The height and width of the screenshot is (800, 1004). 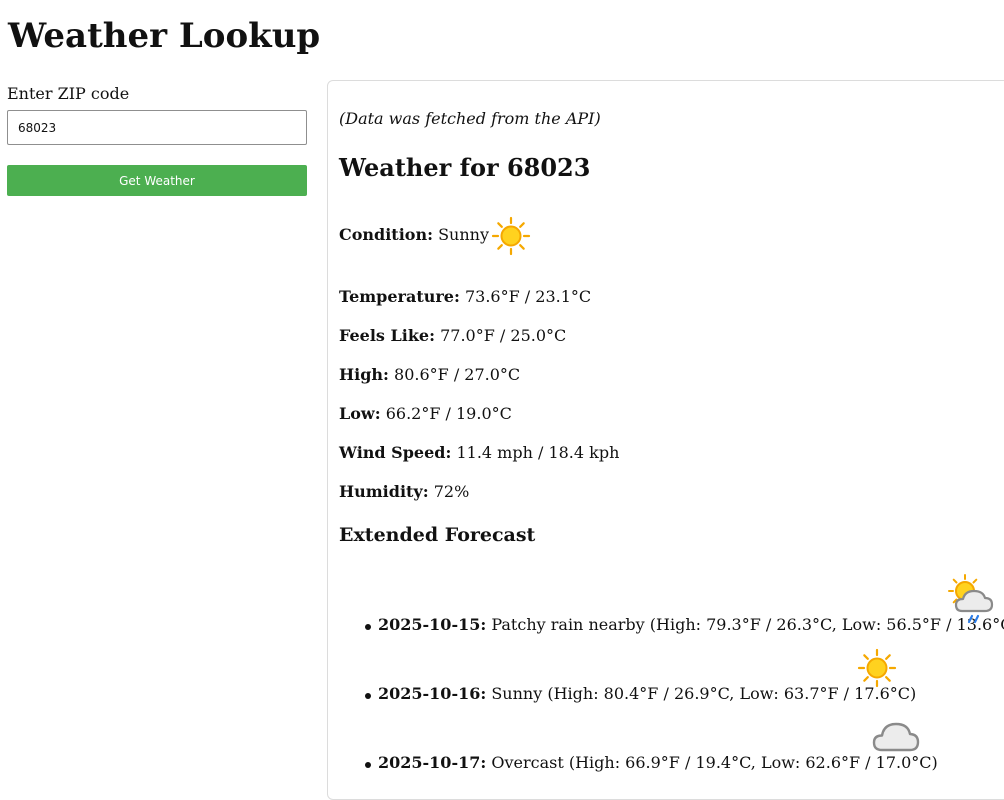 I want to click on weather-heading: Weather for 68023, so click(x=465, y=167).